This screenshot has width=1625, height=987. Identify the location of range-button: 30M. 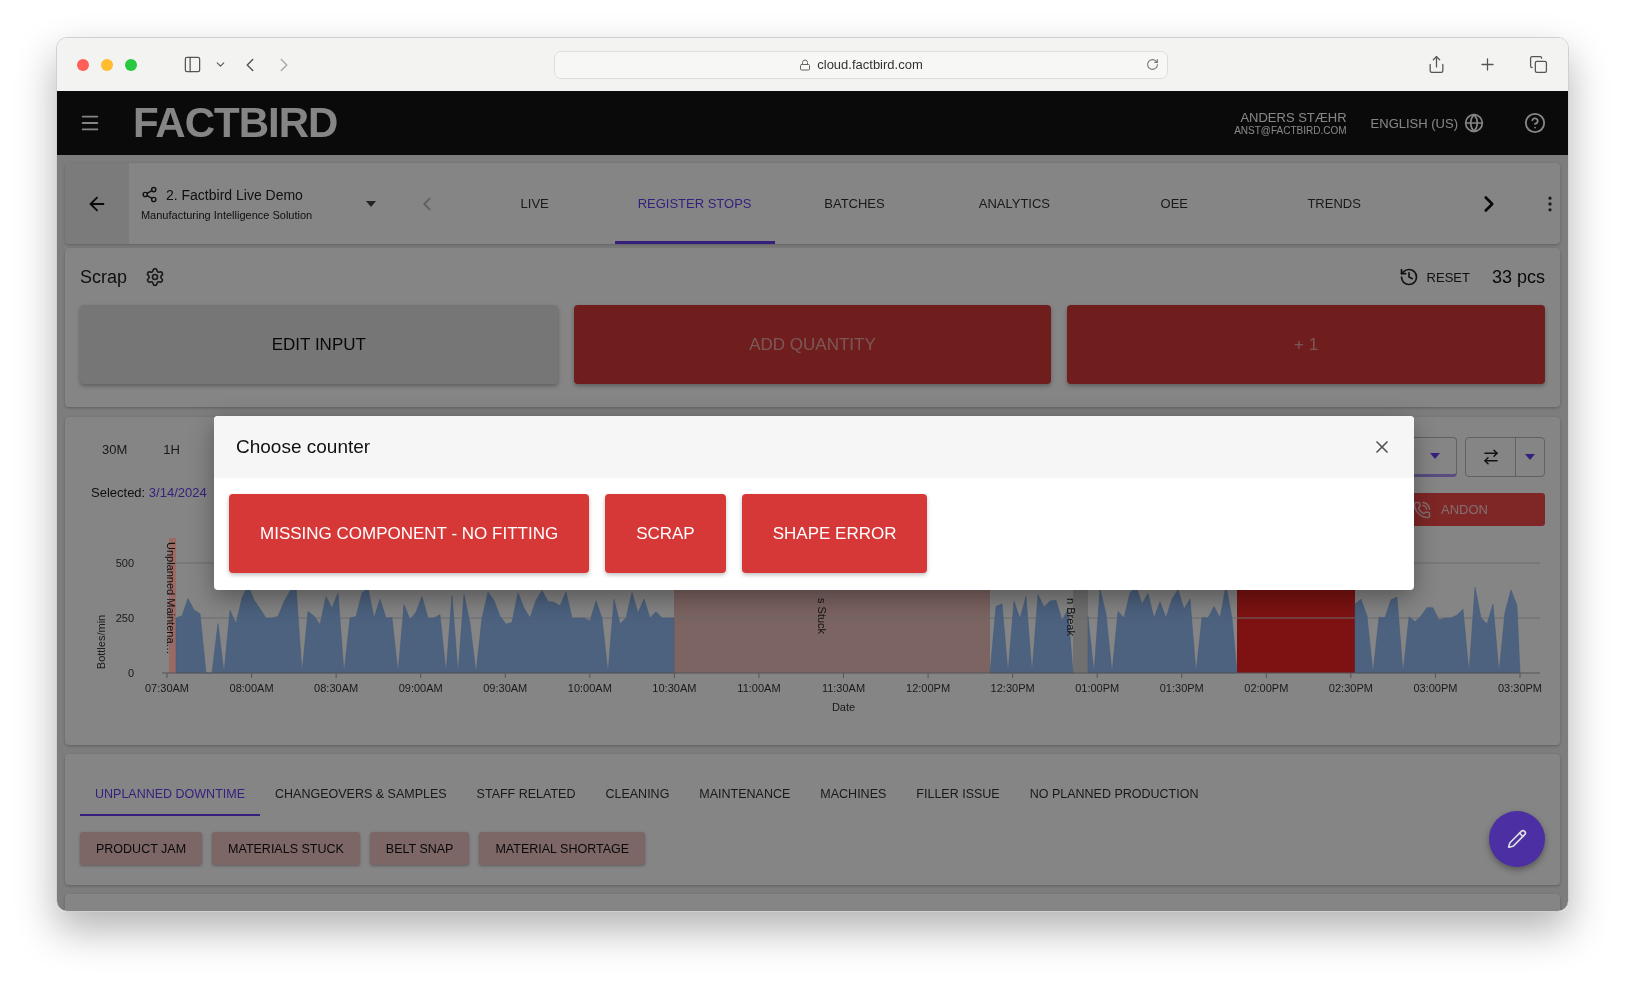
(115, 449).